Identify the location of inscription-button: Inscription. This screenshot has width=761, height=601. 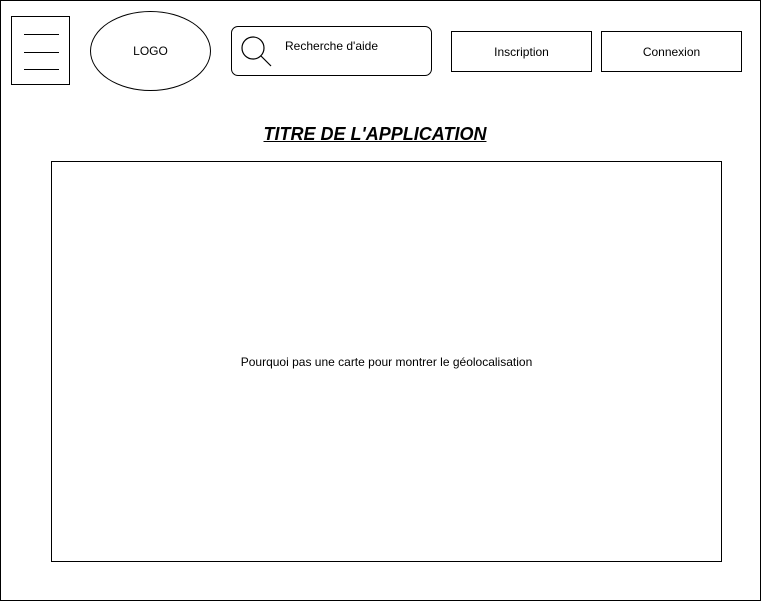
(521, 51).